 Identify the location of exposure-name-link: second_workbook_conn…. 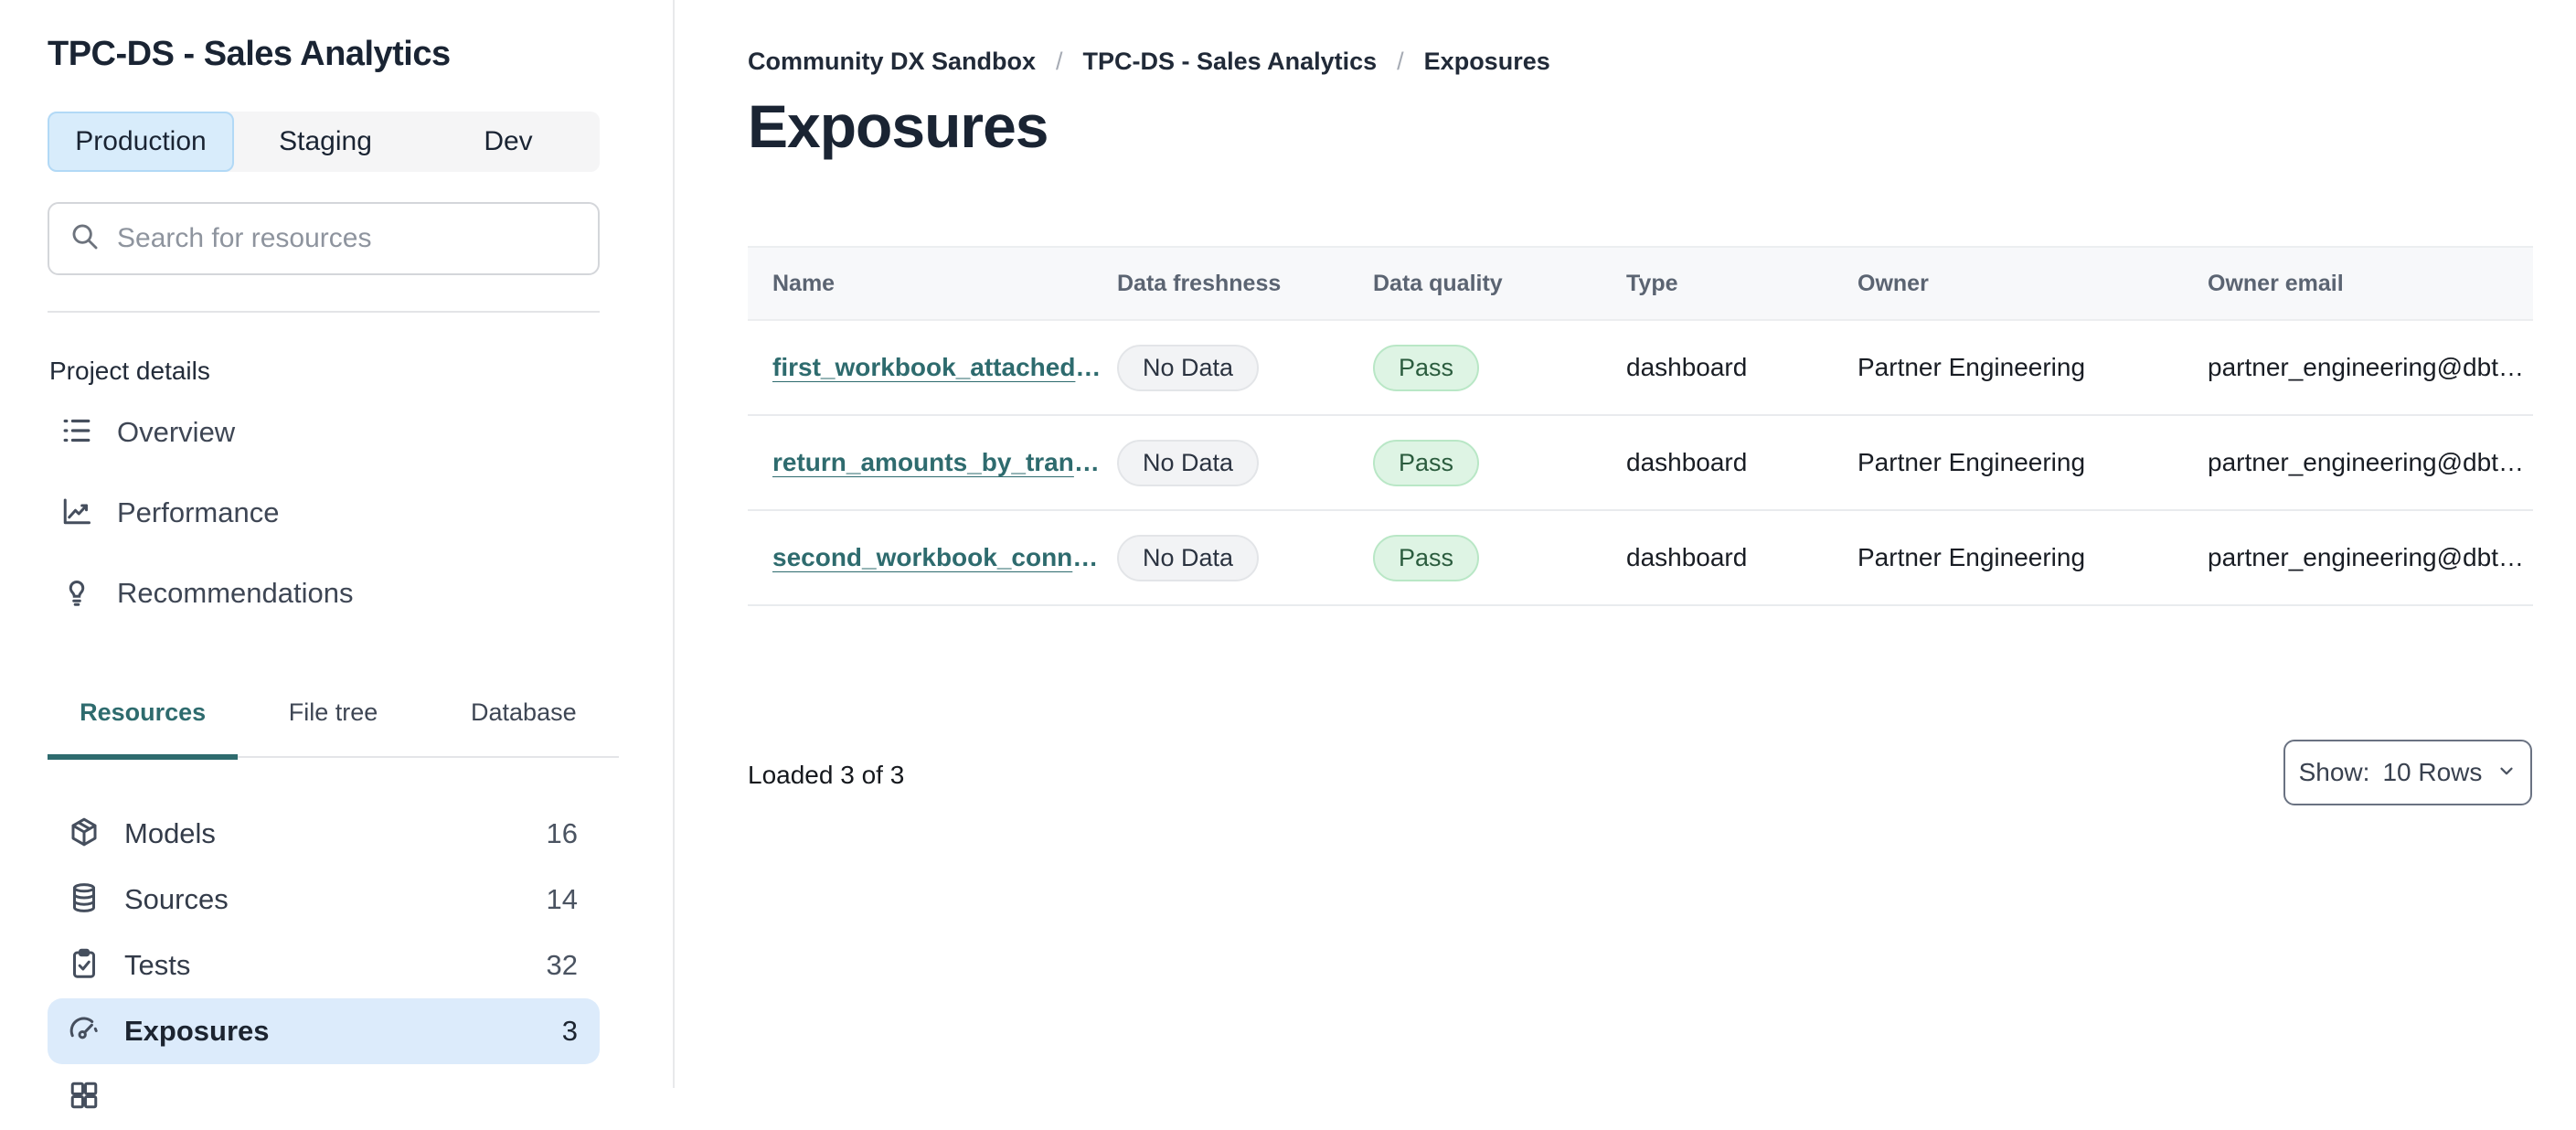
(935, 557).